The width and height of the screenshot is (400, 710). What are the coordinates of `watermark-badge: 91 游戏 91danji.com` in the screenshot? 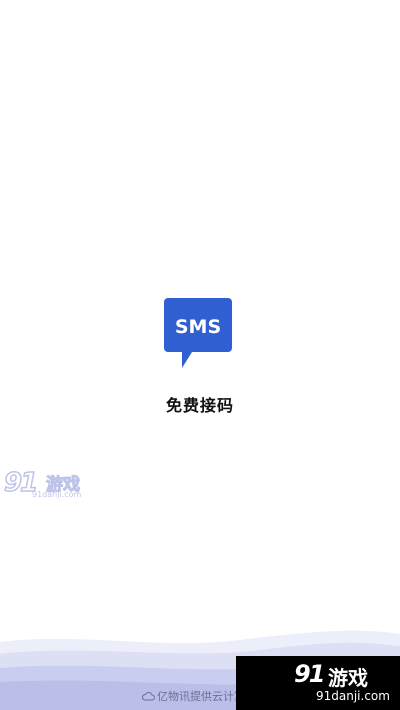 It's located at (318, 683).